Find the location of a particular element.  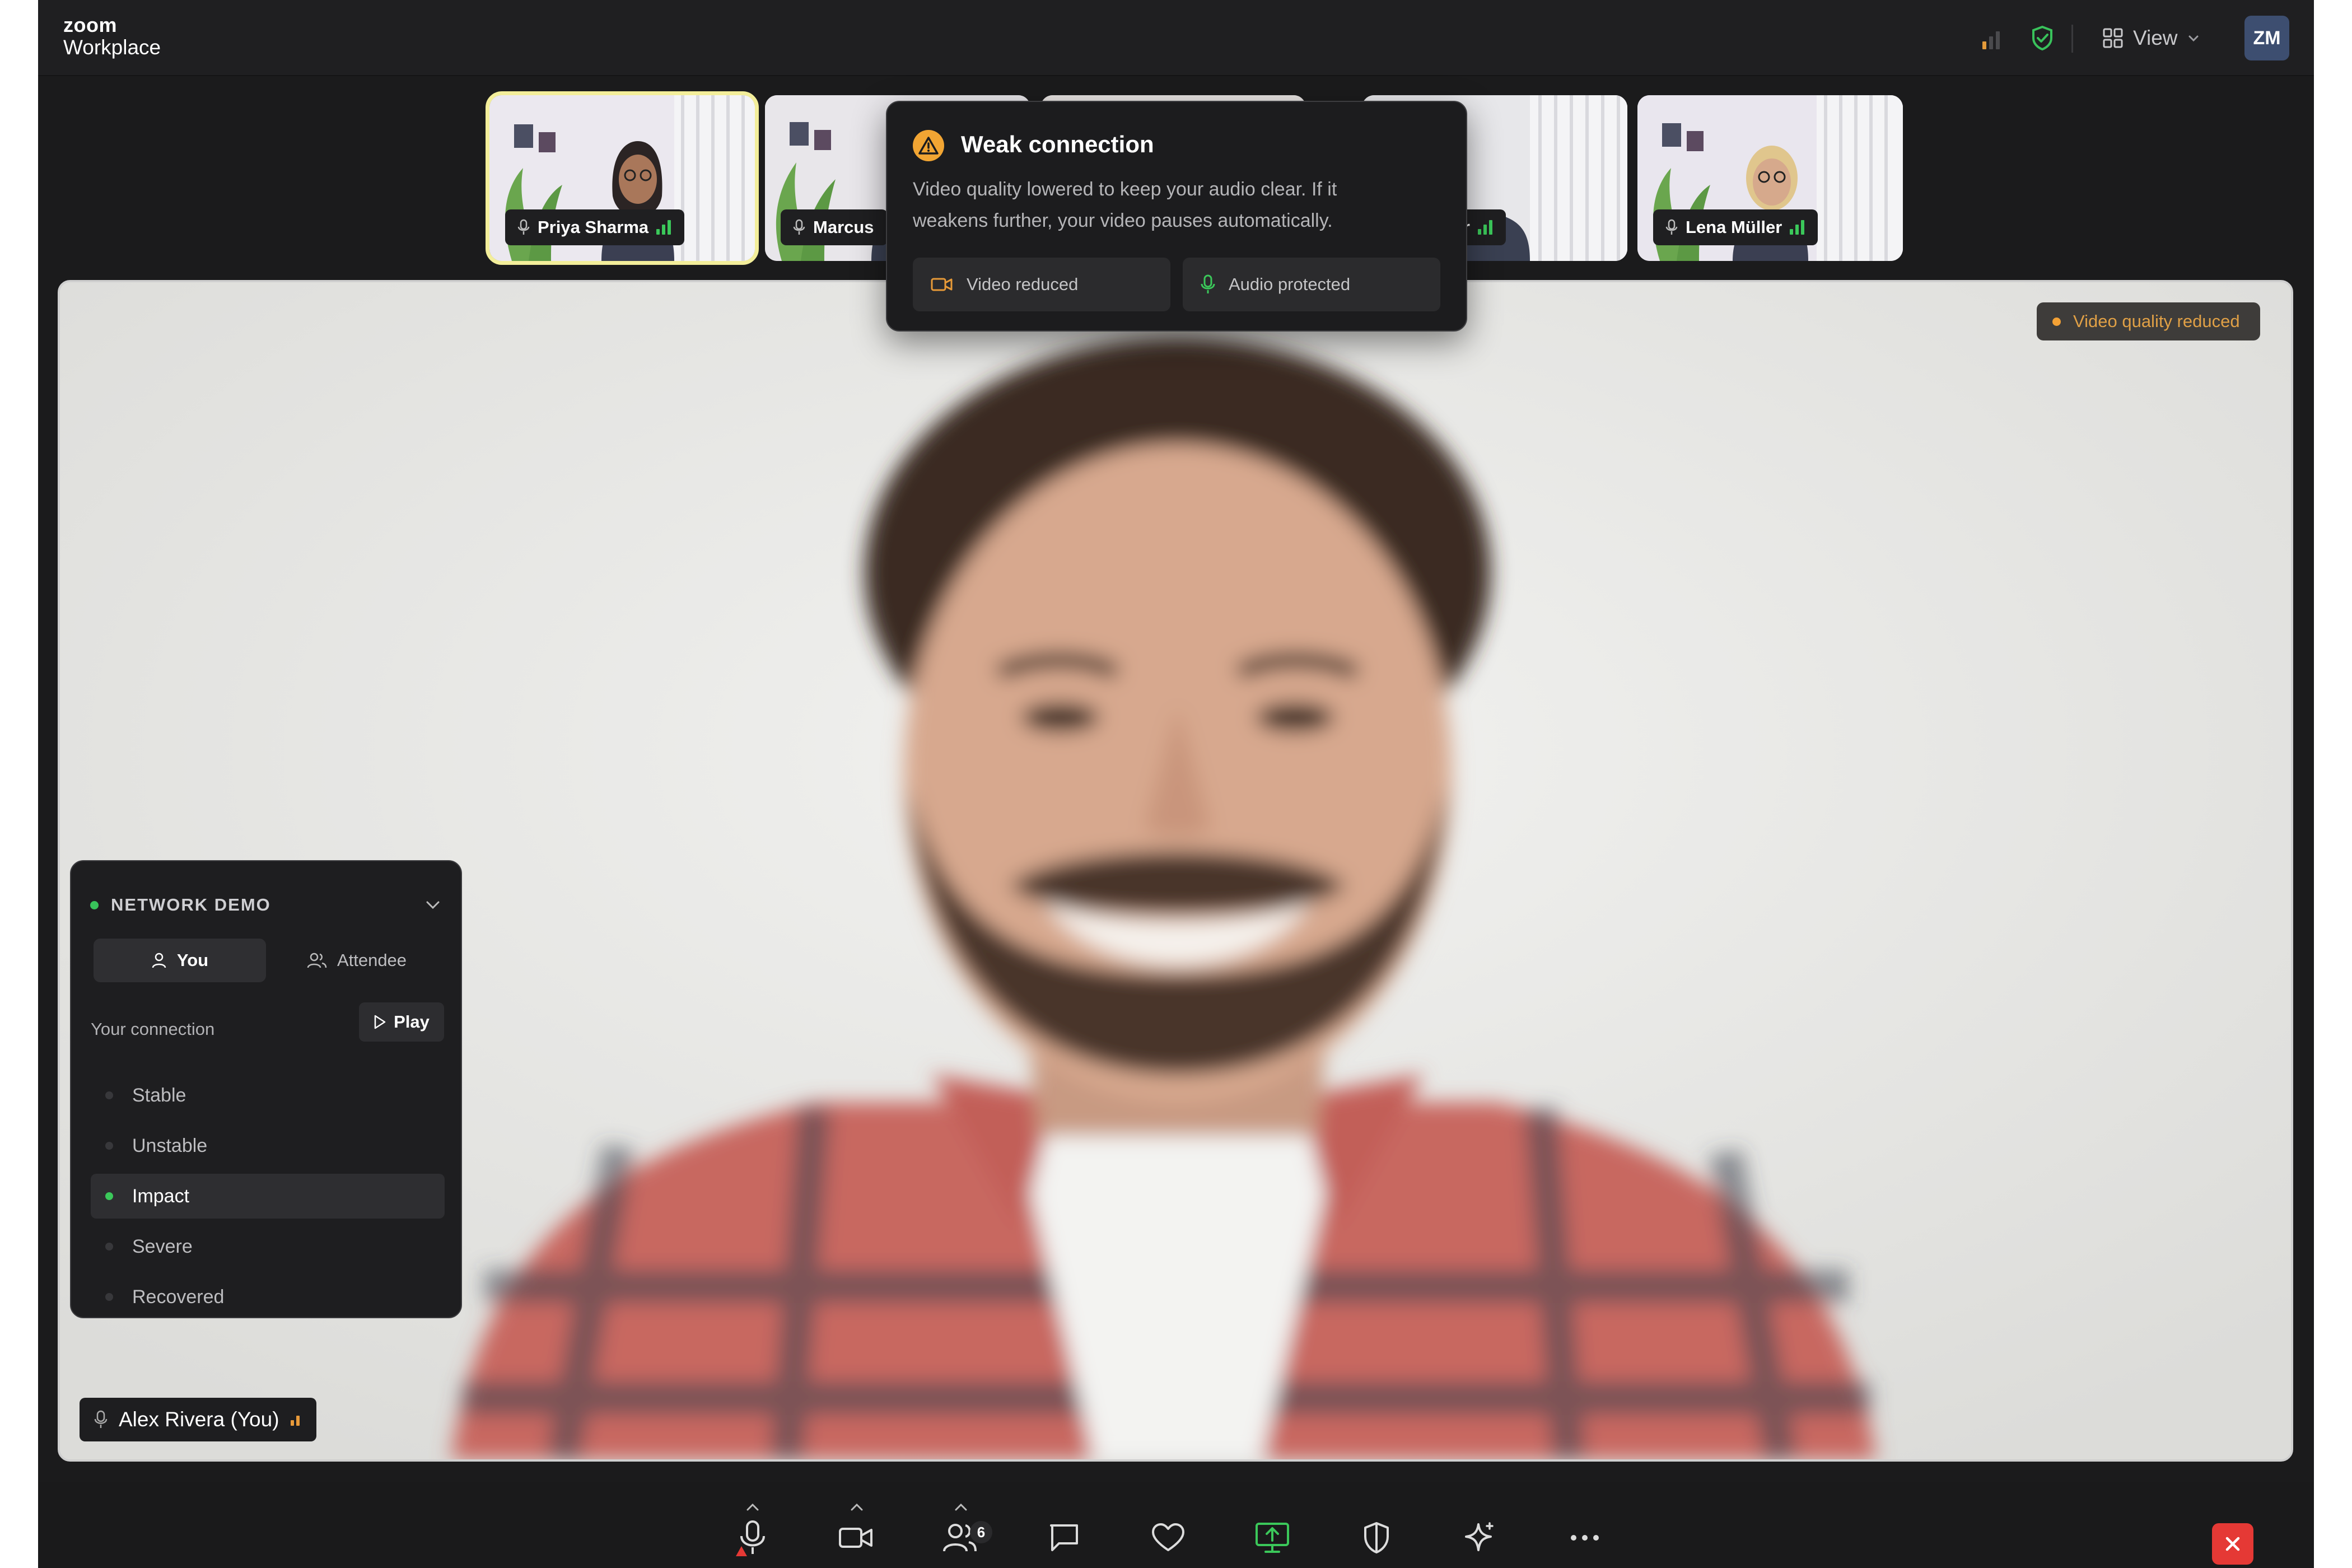

option-stable: Stable is located at coordinates (268, 1095).